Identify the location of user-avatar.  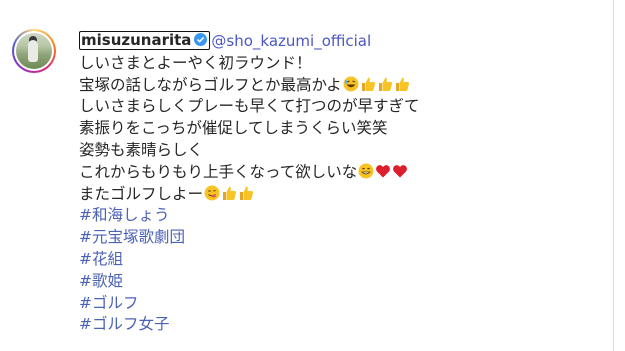
(34, 51).